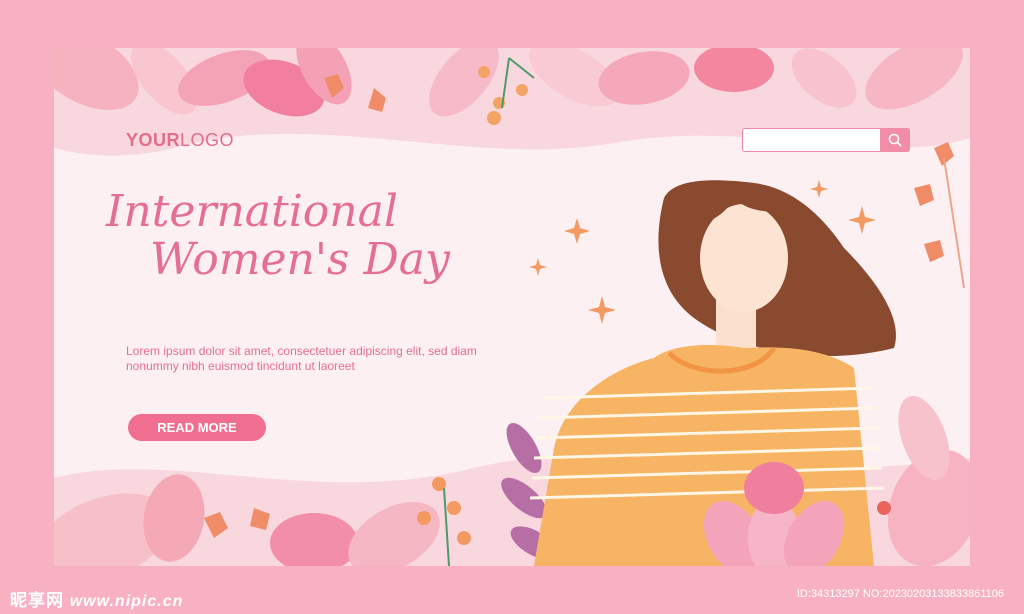 This screenshot has height=614, width=1024. What do you see at coordinates (153, 140) in the screenshot?
I see `logo-bold: YOUR` at bounding box center [153, 140].